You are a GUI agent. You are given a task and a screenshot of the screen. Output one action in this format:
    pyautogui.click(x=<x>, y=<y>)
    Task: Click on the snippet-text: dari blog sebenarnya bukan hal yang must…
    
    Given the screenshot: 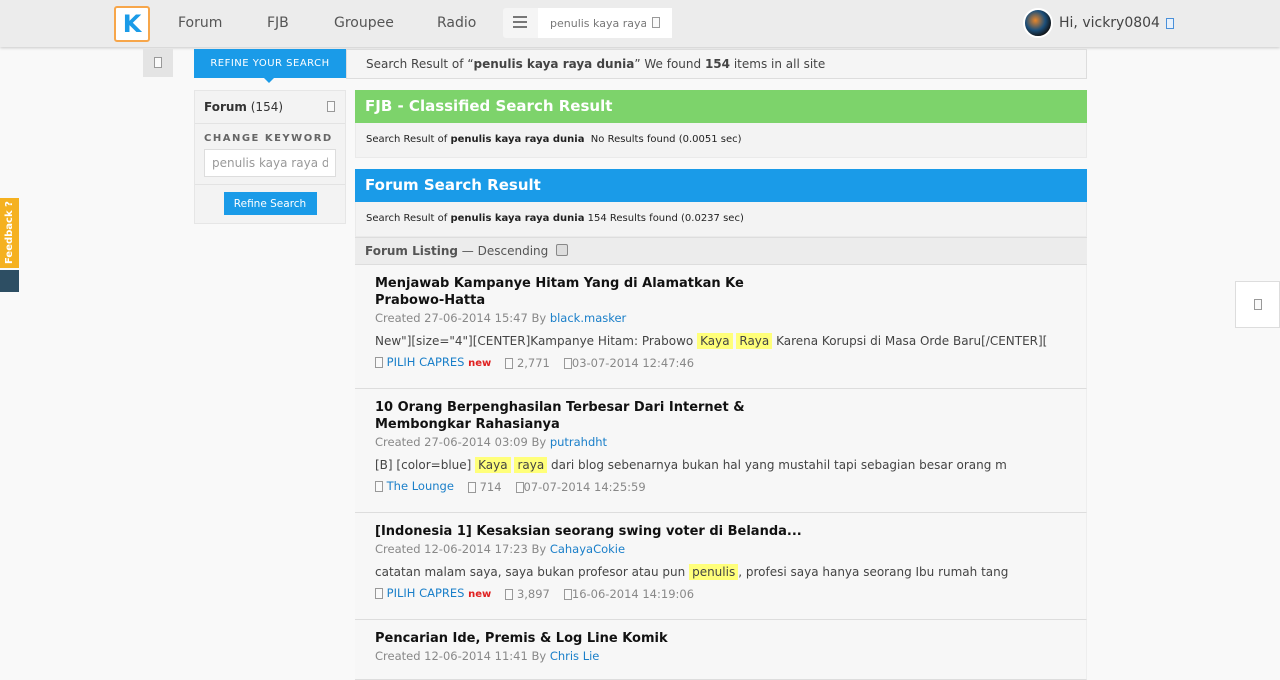 What is the action you would take?
    pyautogui.click(x=777, y=465)
    